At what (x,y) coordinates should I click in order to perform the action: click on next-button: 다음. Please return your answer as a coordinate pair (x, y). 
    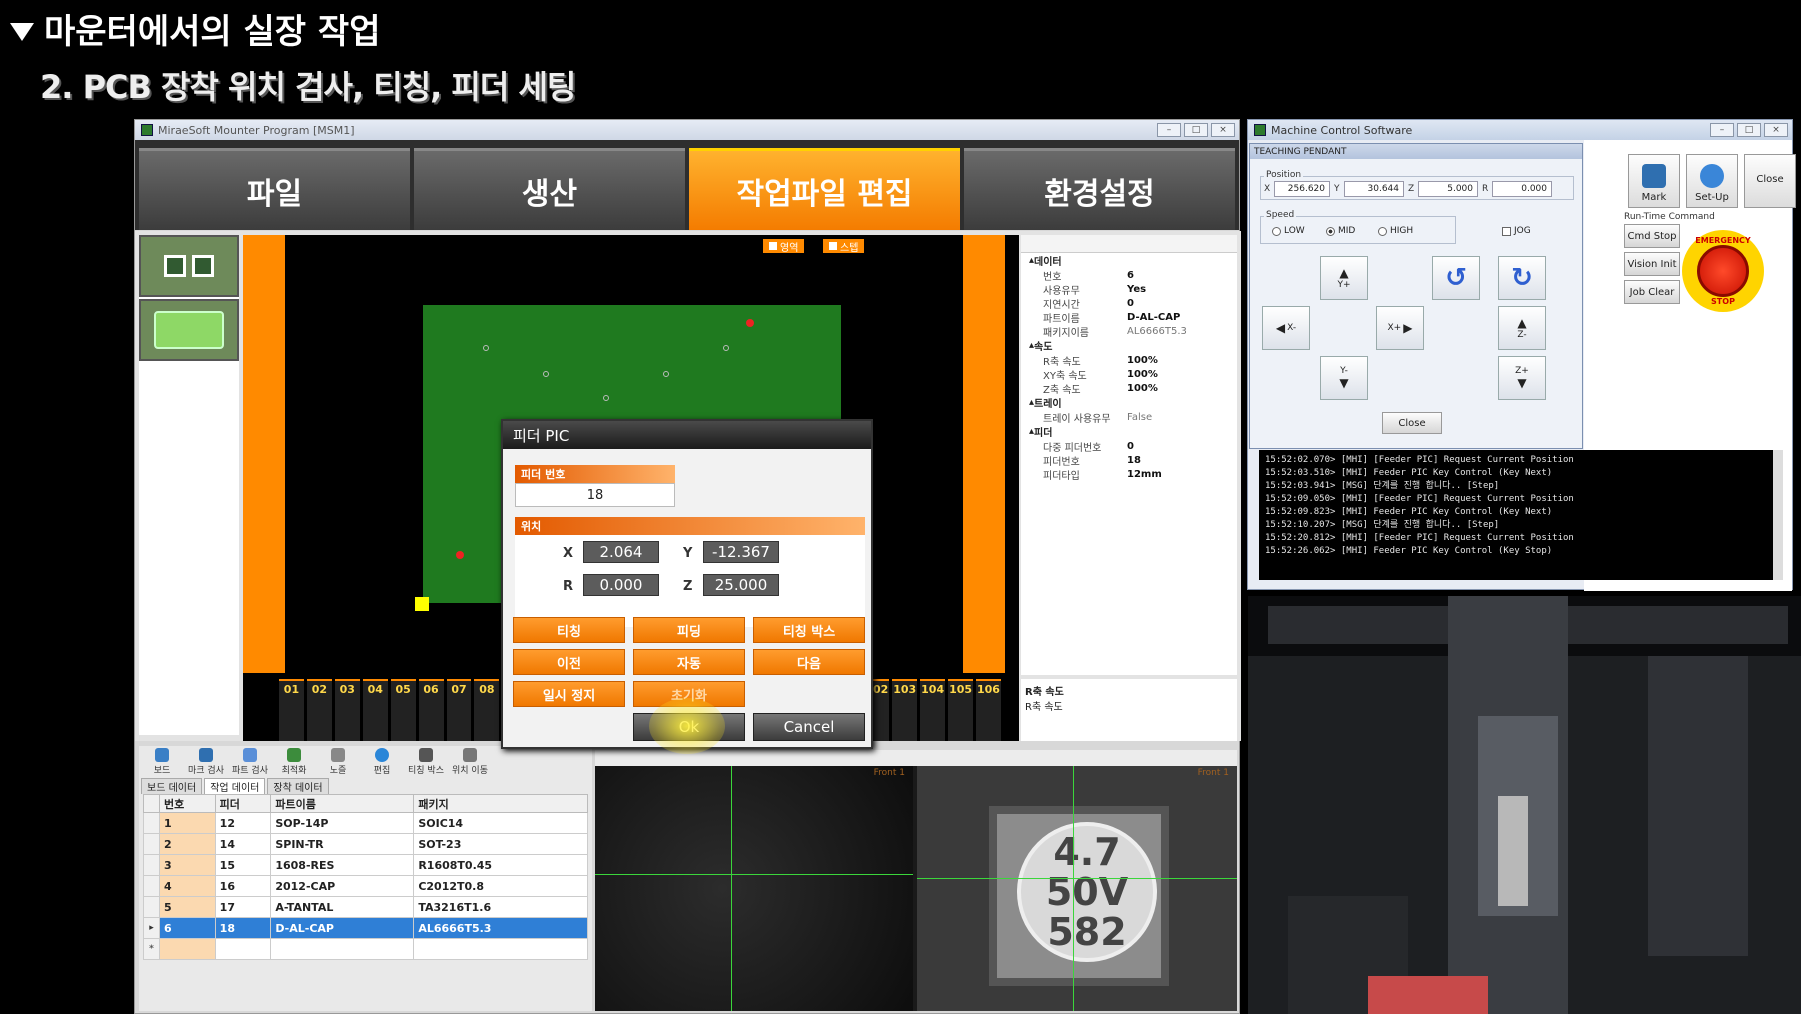
    Looking at the image, I should click on (809, 662).